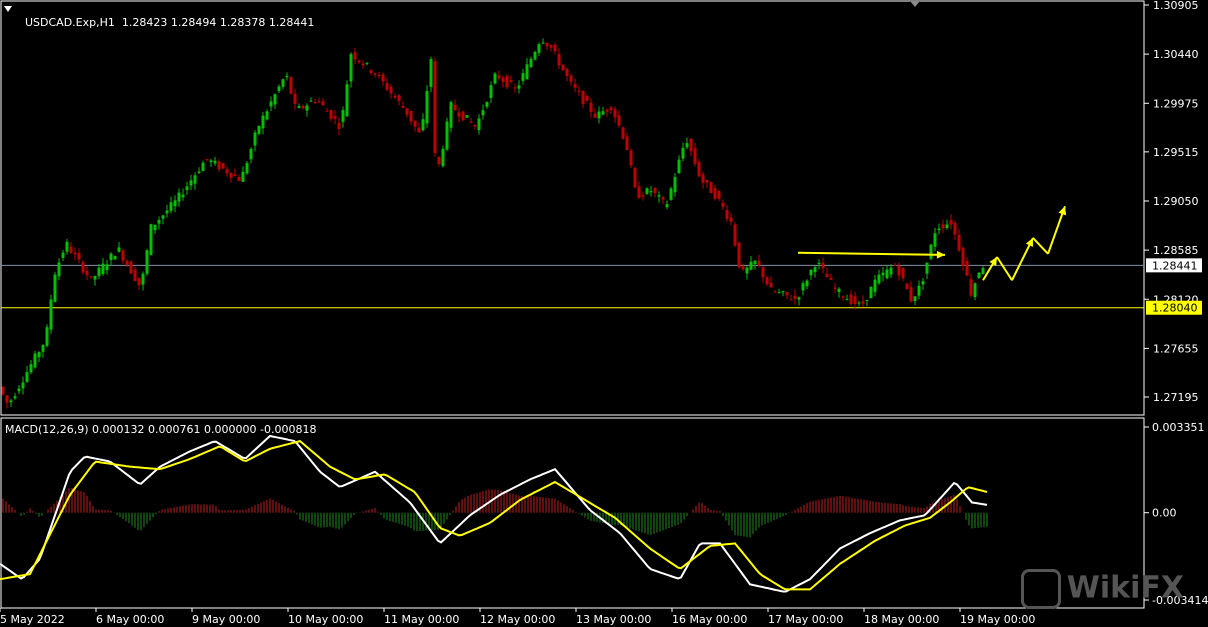  I want to click on price-tick-label: 1.27195, so click(1176, 397).